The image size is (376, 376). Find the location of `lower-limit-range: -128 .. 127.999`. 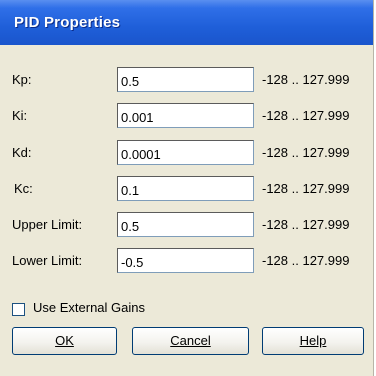

lower-limit-range: -128 .. 127.999 is located at coordinates (306, 260).